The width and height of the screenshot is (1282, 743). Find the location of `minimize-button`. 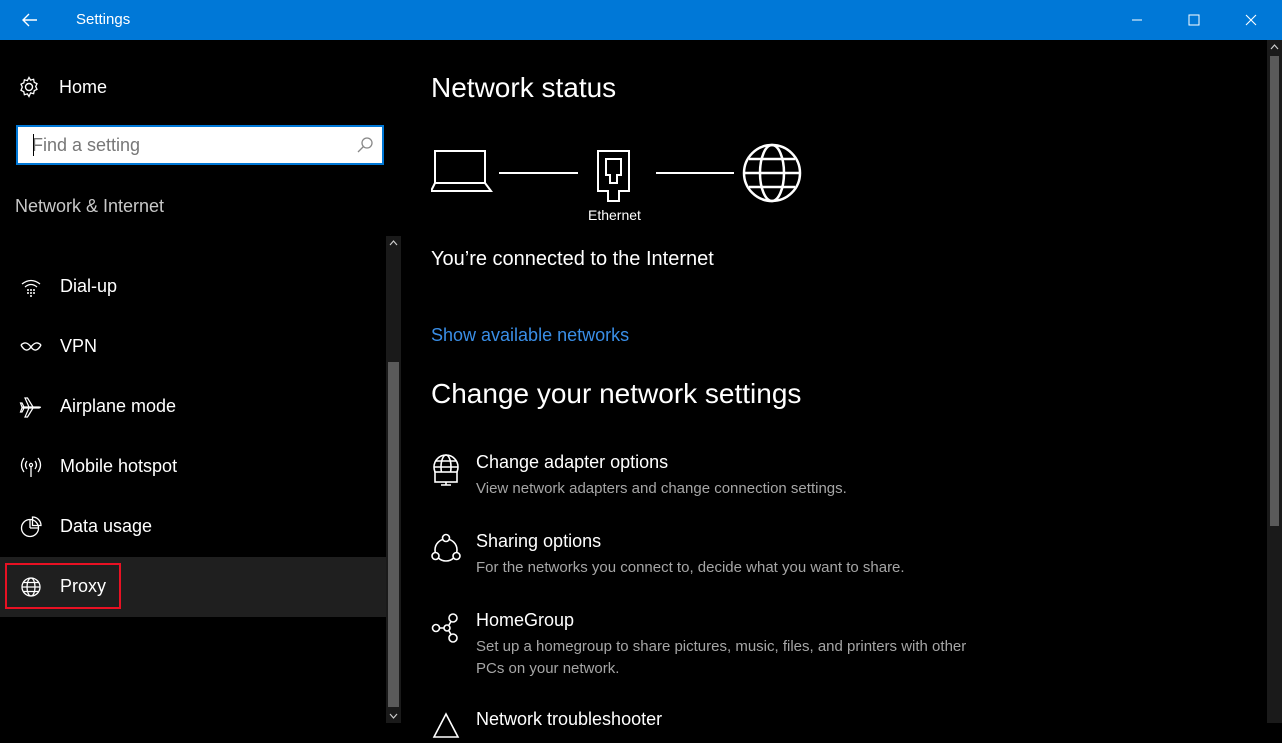

minimize-button is located at coordinates (1137, 20).